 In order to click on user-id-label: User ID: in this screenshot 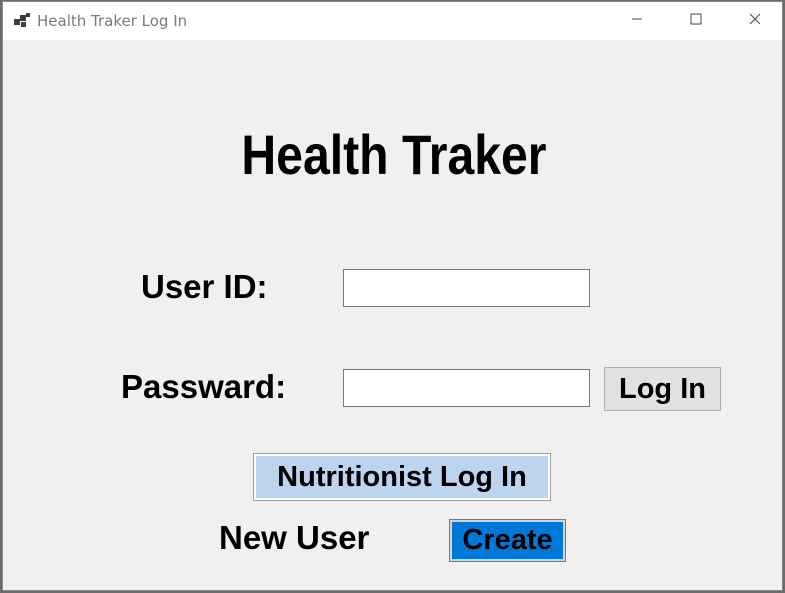, I will do `click(204, 286)`.